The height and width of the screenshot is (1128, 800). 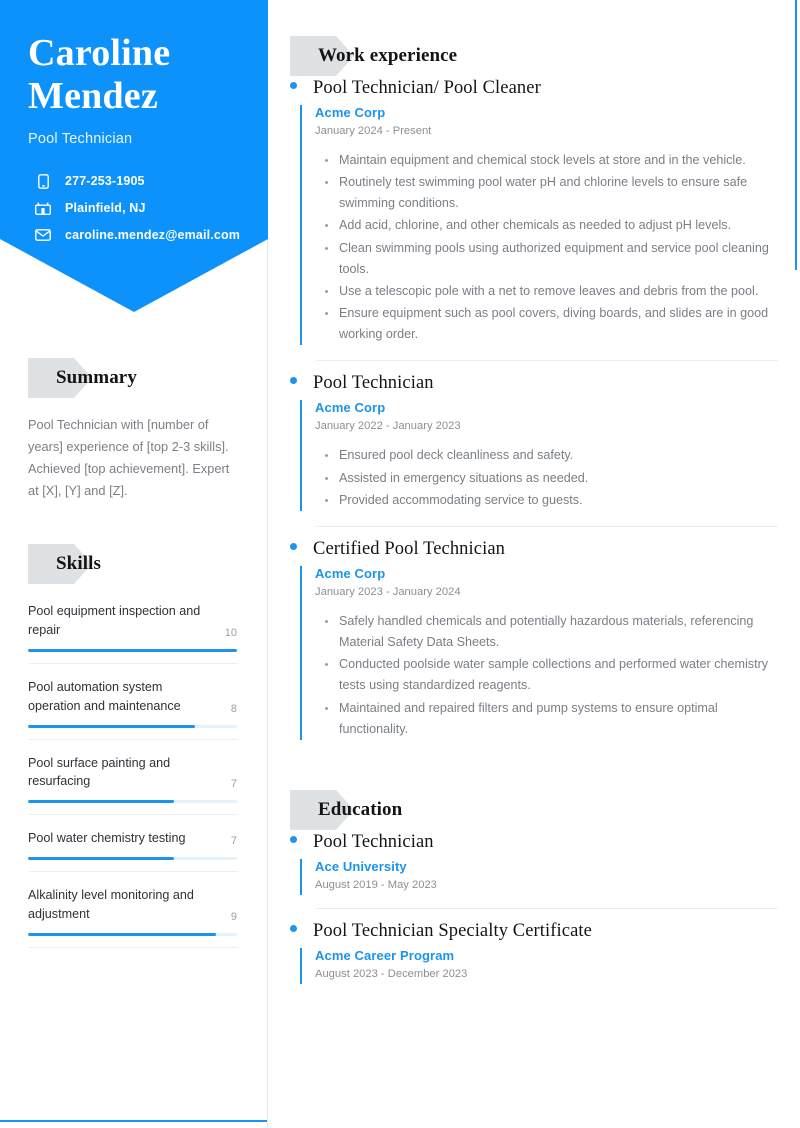 I want to click on email-icon, so click(x=43, y=235).